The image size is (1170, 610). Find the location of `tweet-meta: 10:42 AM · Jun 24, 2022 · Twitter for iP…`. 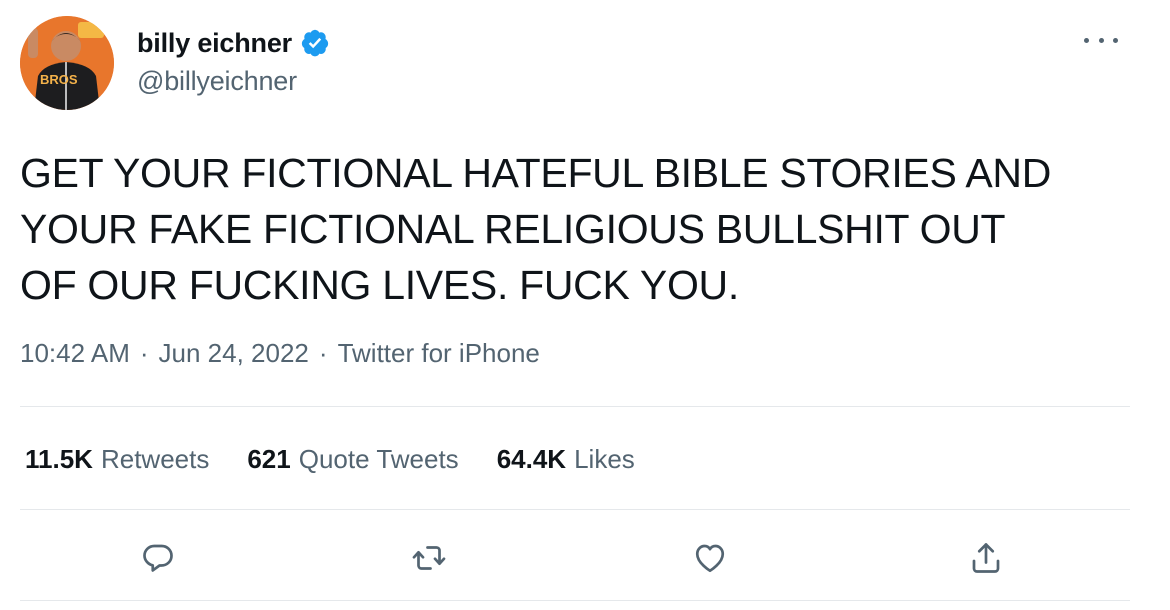

tweet-meta: 10:42 AM · Jun 24, 2022 · Twitter for iP… is located at coordinates (280, 353).